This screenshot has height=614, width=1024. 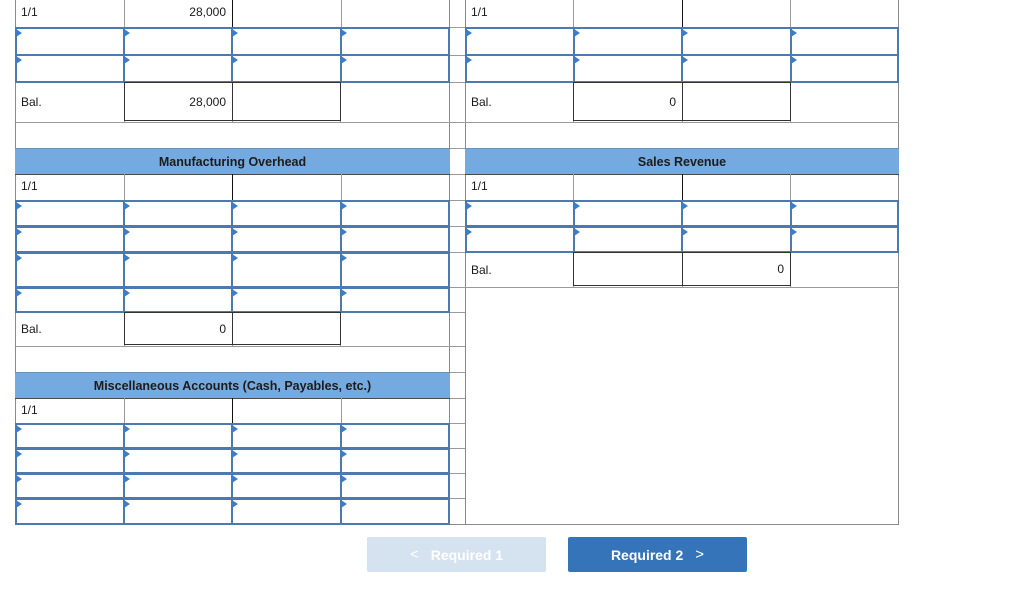 What do you see at coordinates (628, 270) in the screenshot?
I see `balance-debit-value` at bounding box center [628, 270].